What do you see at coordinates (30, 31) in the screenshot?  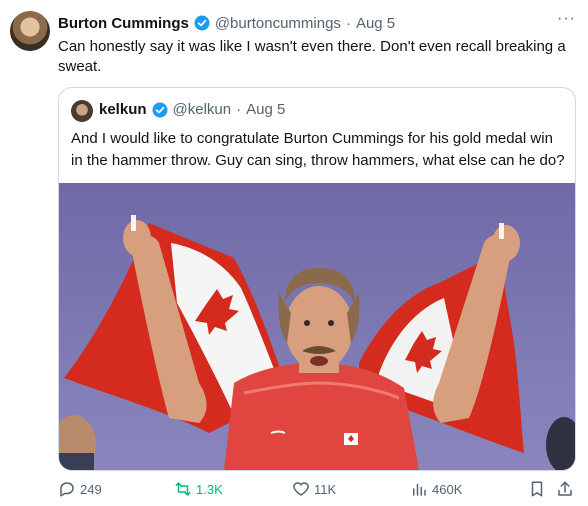 I see `author-avatar` at bounding box center [30, 31].